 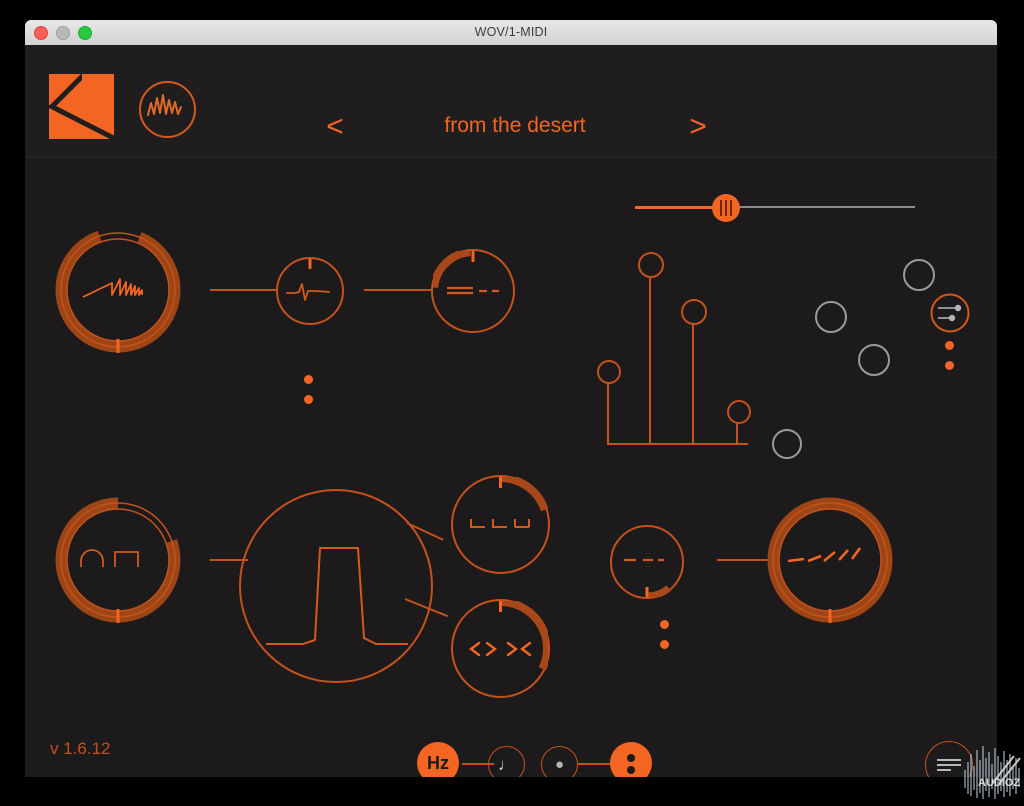 I want to click on hz-button: Hz, so click(x=438, y=759).